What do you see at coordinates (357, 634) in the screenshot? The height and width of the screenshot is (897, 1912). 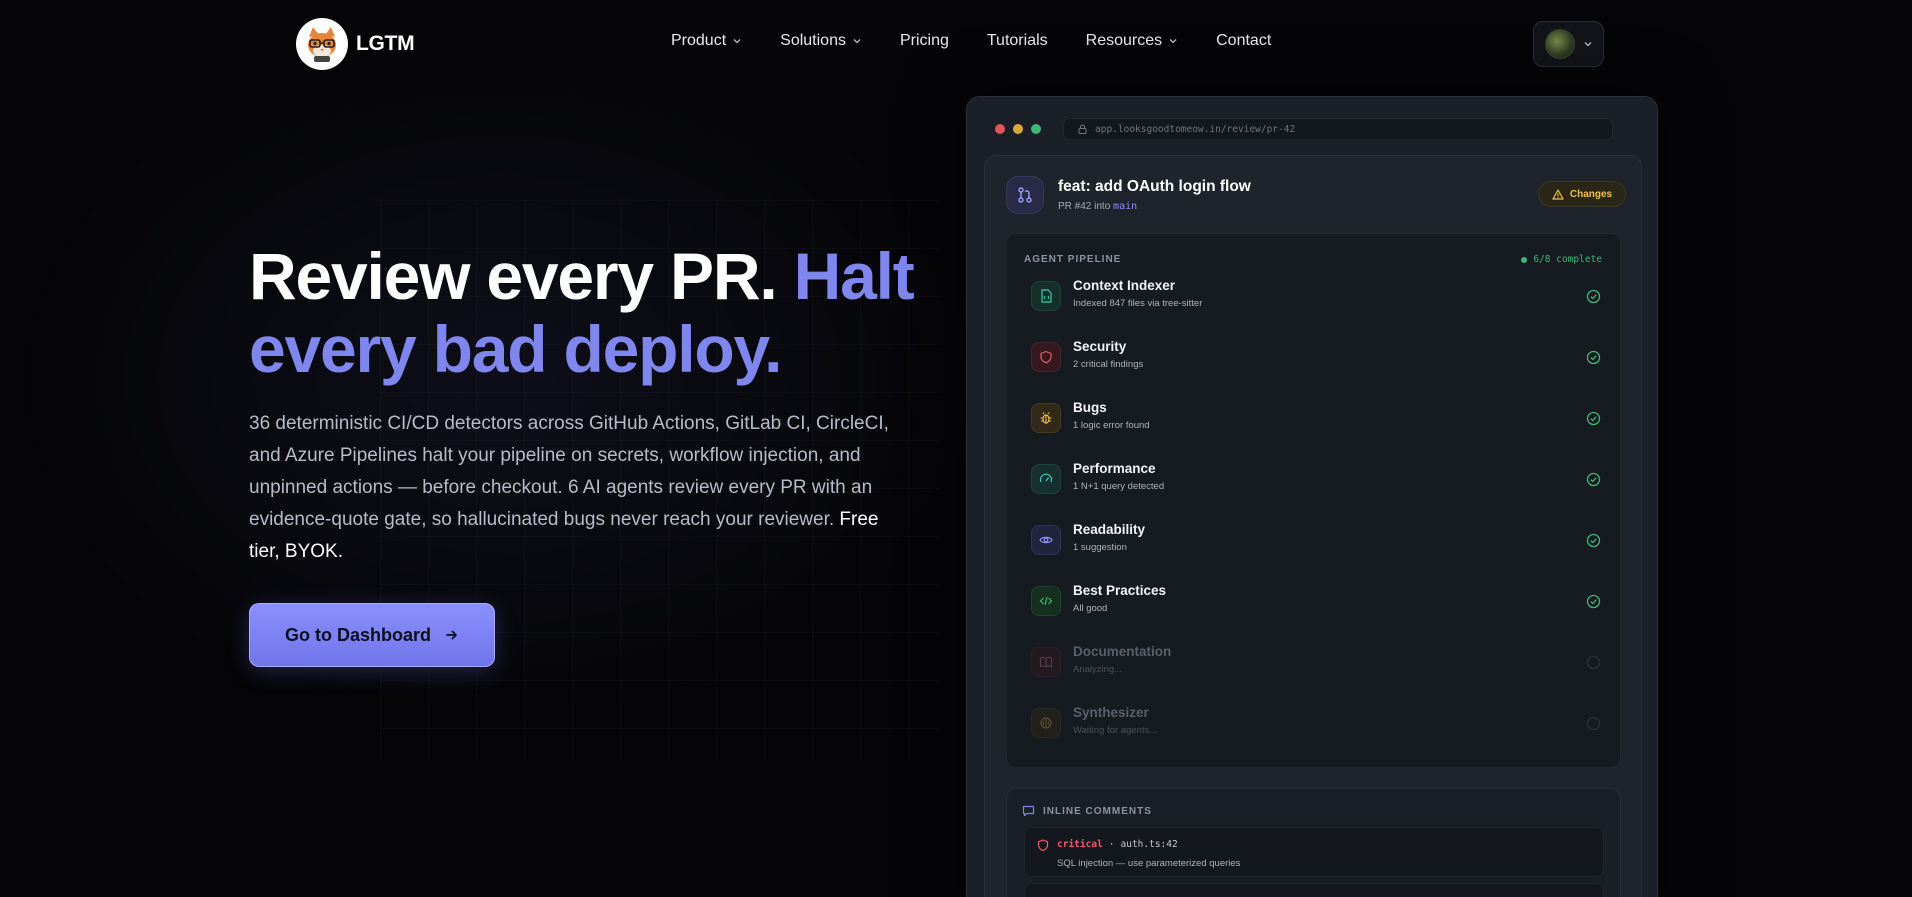 I see `cta-label: Go to Dashboard` at bounding box center [357, 634].